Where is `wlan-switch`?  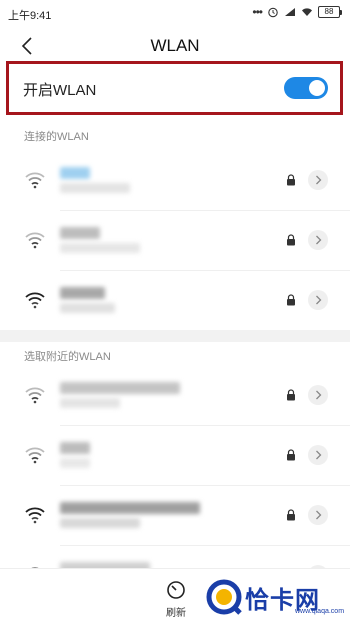
wlan-switch is located at coordinates (306, 88).